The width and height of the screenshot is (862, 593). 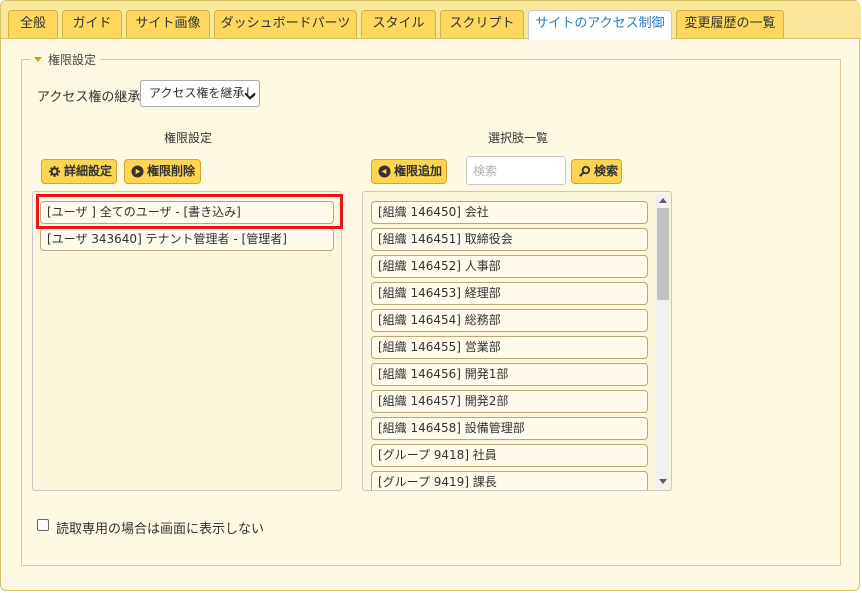 I want to click on list-item: [組織 146457] 開発2部, so click(x=509, y=401).